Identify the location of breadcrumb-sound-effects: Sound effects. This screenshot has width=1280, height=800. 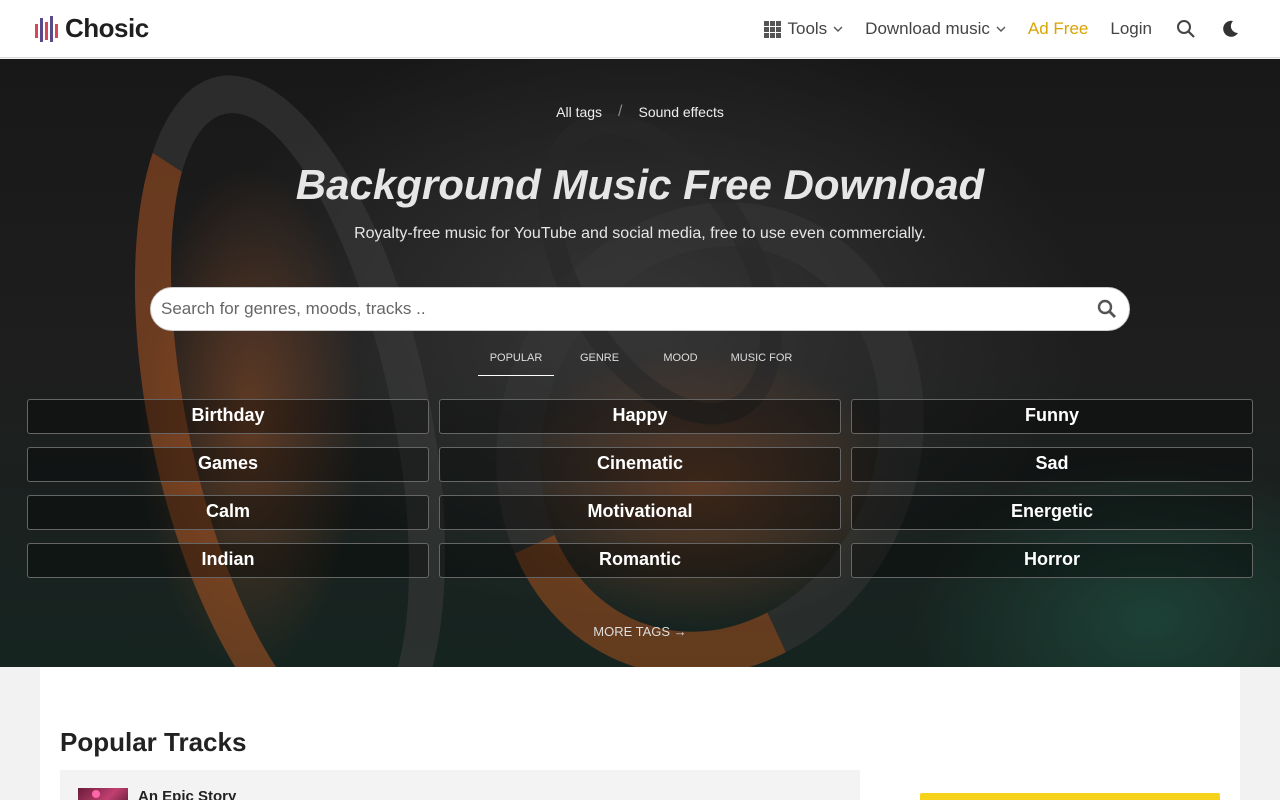
(681, 112).